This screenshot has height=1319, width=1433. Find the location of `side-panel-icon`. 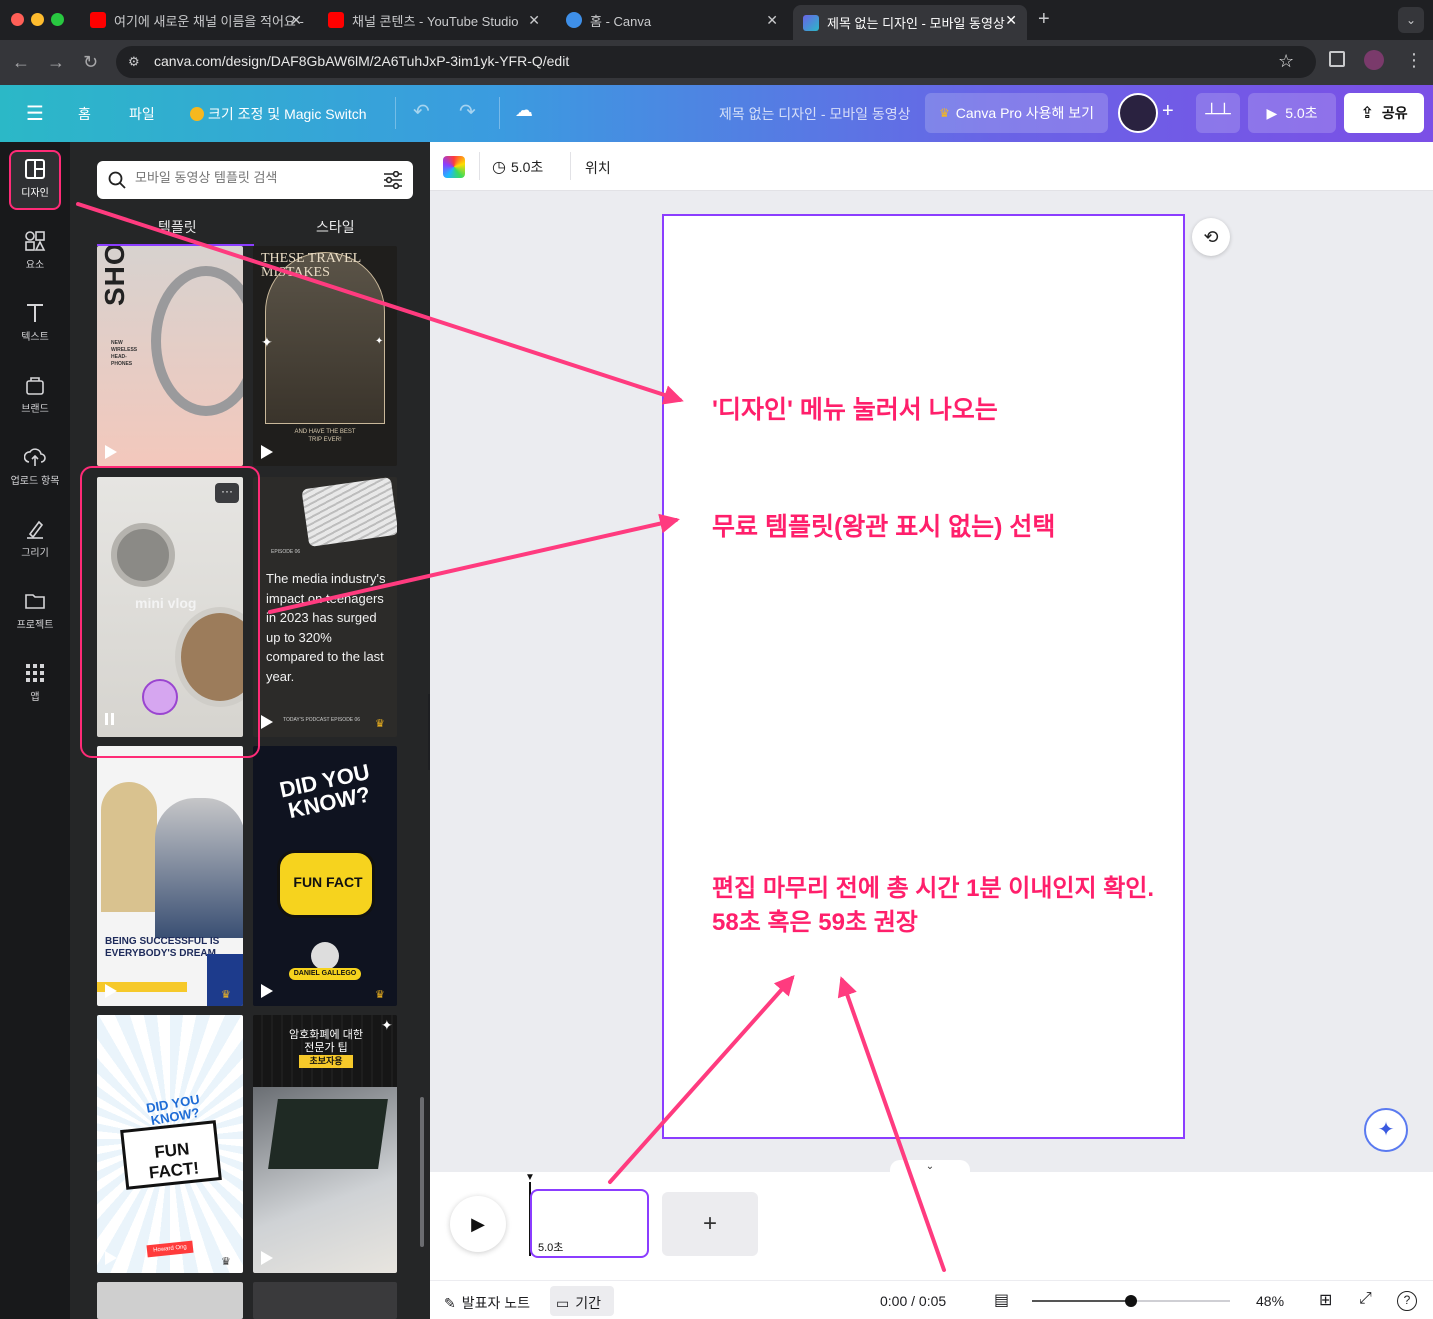

side-panel-icon is located at coordinates (1337, 59).